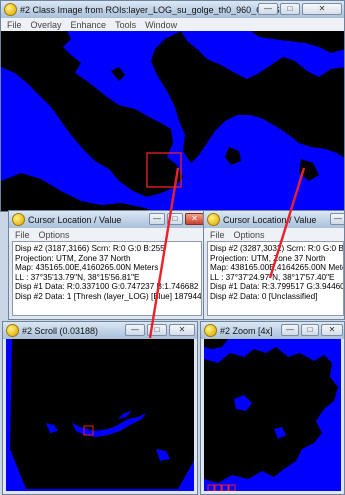  What do you see at coordinates (87, 268) in the screenshot?
I see `readout-line: Map: 435165.00E,4160265.00N Meters` at bounding box center [87, 268].